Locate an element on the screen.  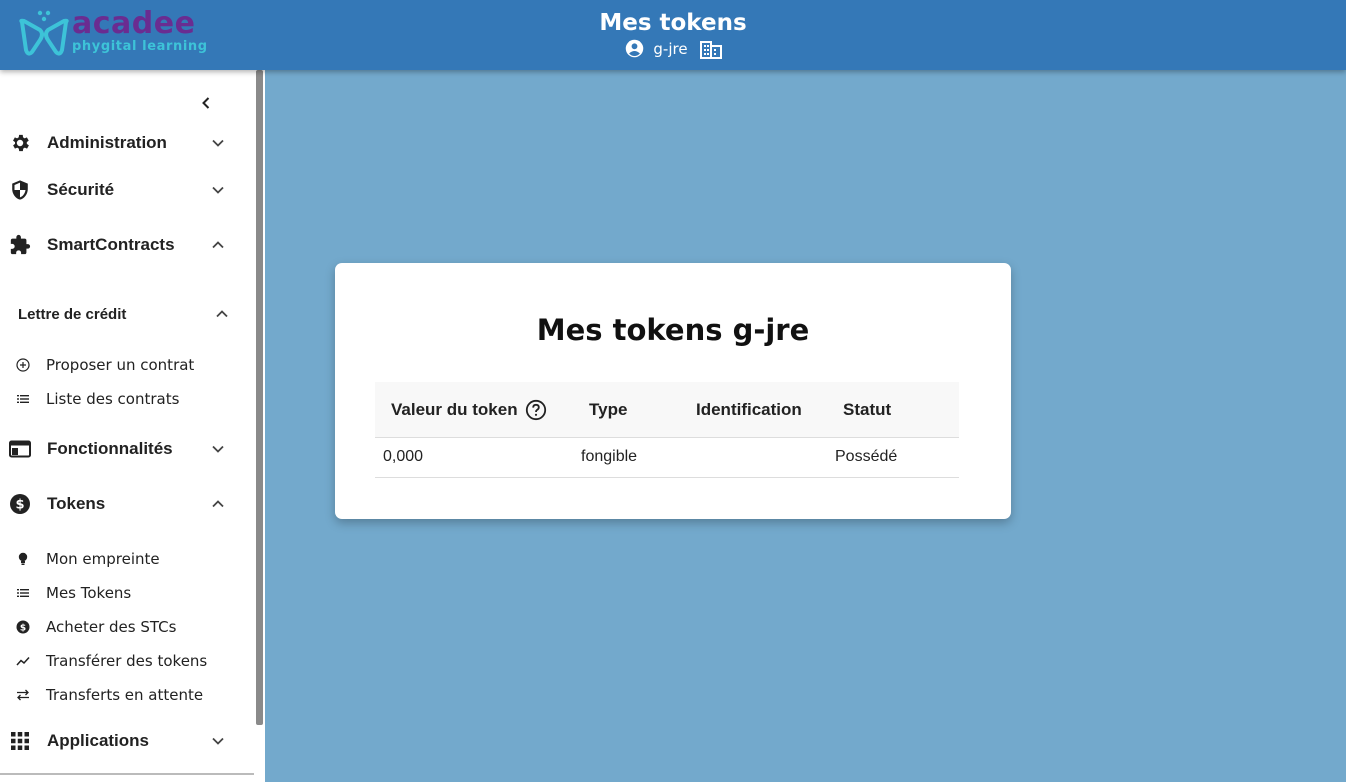
grid-icon is located at coordinates (20, 741).